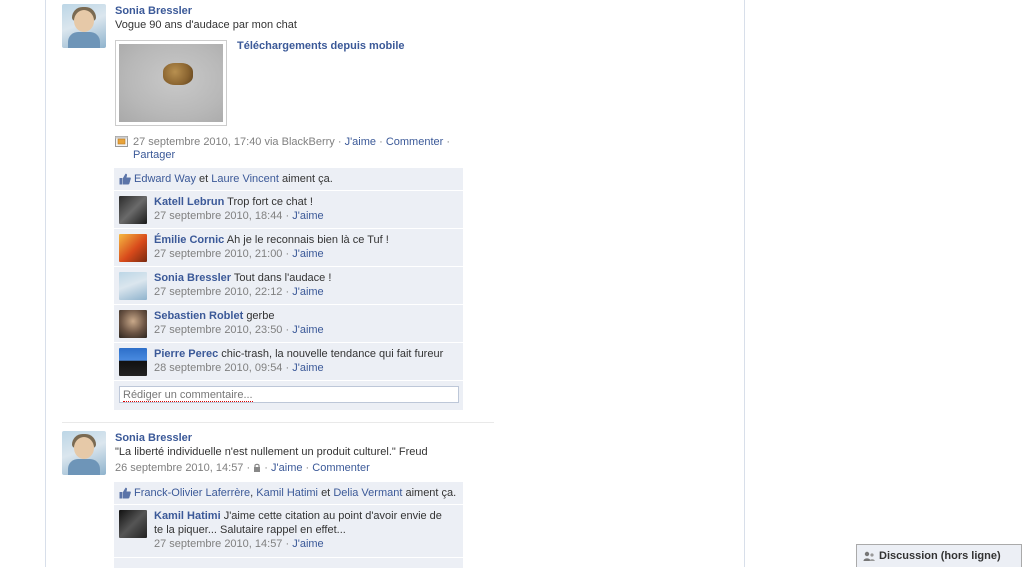 The width and height of the screenshot is (1022, 568). I want to click on comment-author-link: Pierre Perec, so click(186, 354).